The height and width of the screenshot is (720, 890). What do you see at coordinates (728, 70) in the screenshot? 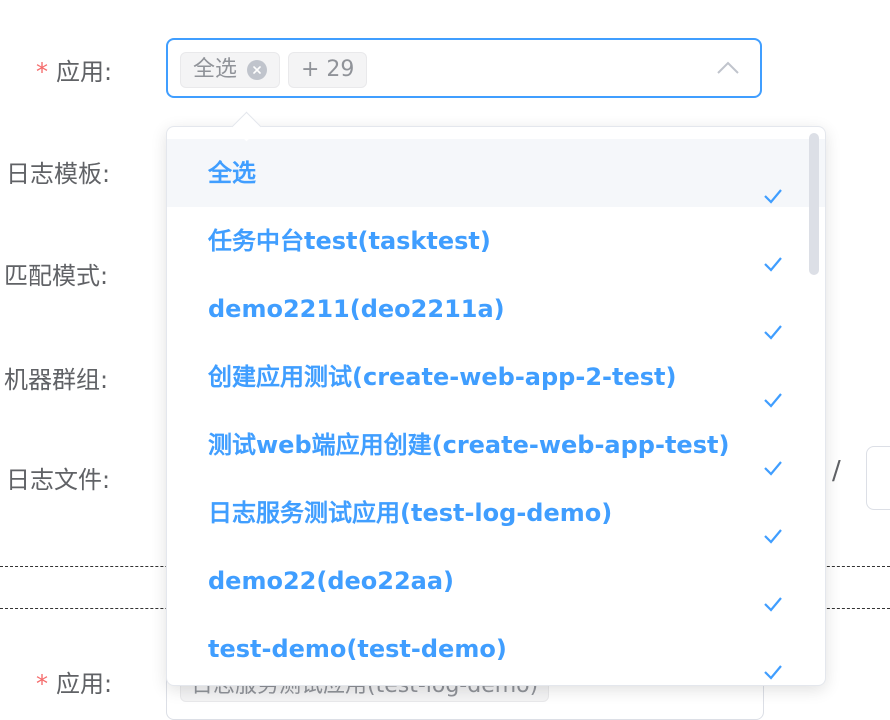
I see `chevron-up-icon` at bounding box center [728, 70].